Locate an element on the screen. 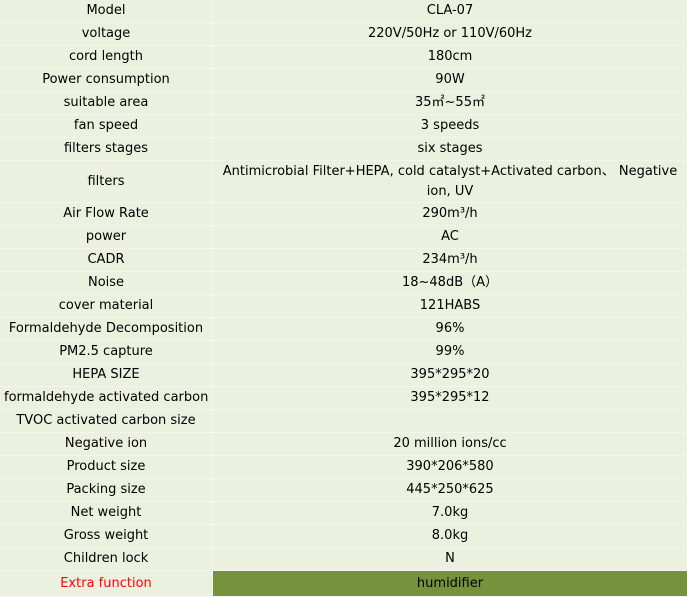  table-row: power AC is located at coordinates (343, 237).